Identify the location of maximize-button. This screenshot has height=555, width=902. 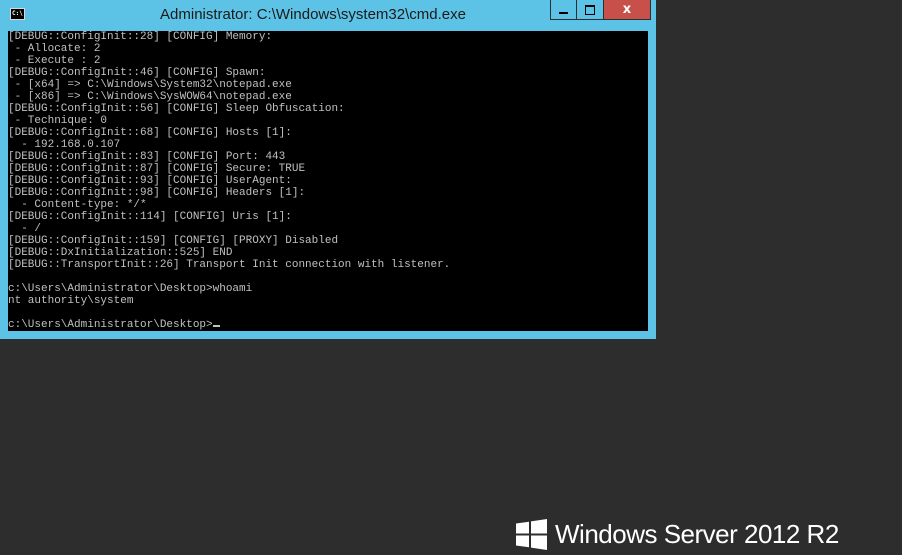
(590, 10).